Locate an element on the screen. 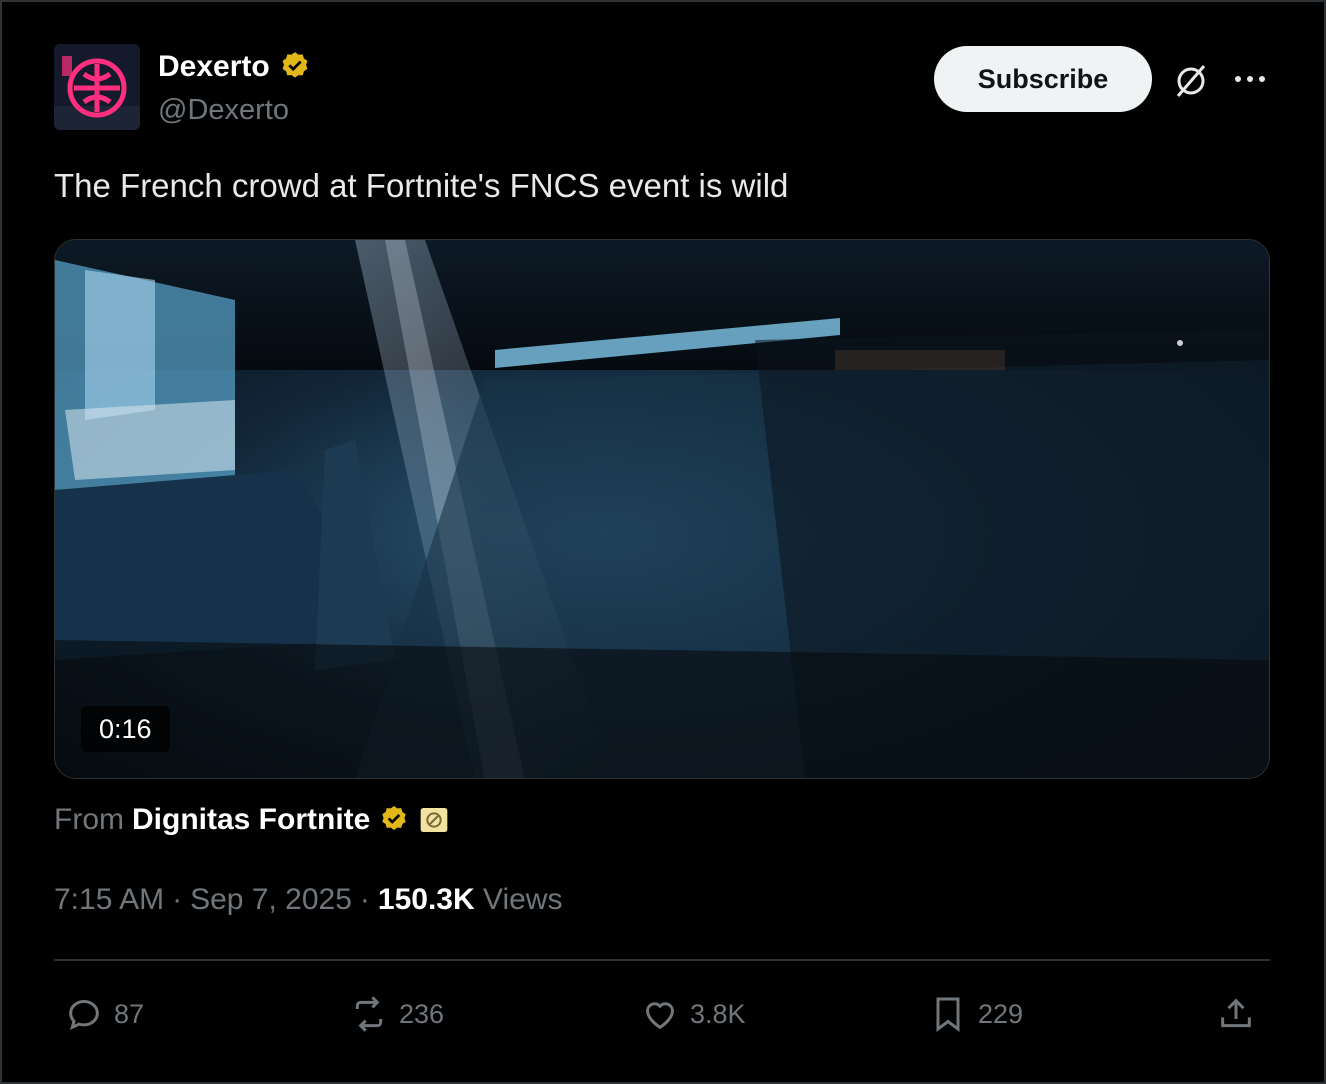  author-name: Dexerto is located at coordinates (214, 67).